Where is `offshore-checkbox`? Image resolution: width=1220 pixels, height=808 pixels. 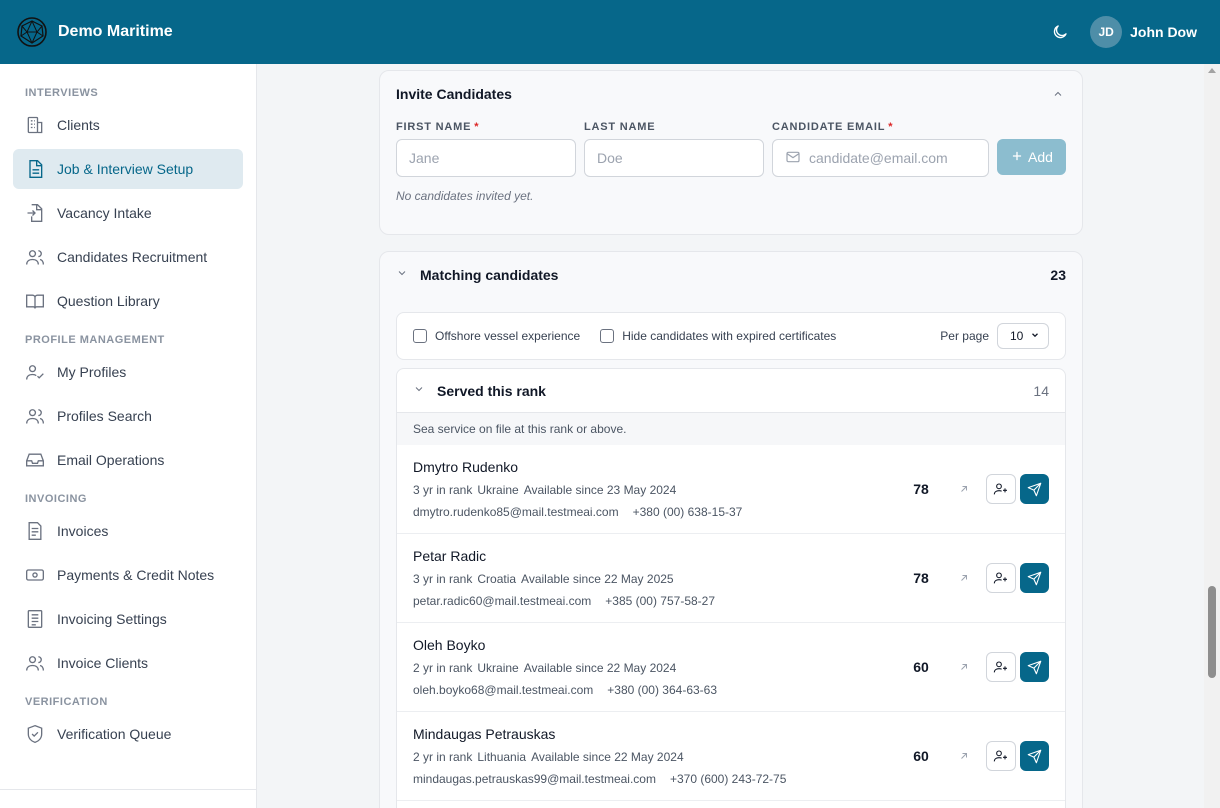
offshore-checkbox is located at coordinates (420, 336).